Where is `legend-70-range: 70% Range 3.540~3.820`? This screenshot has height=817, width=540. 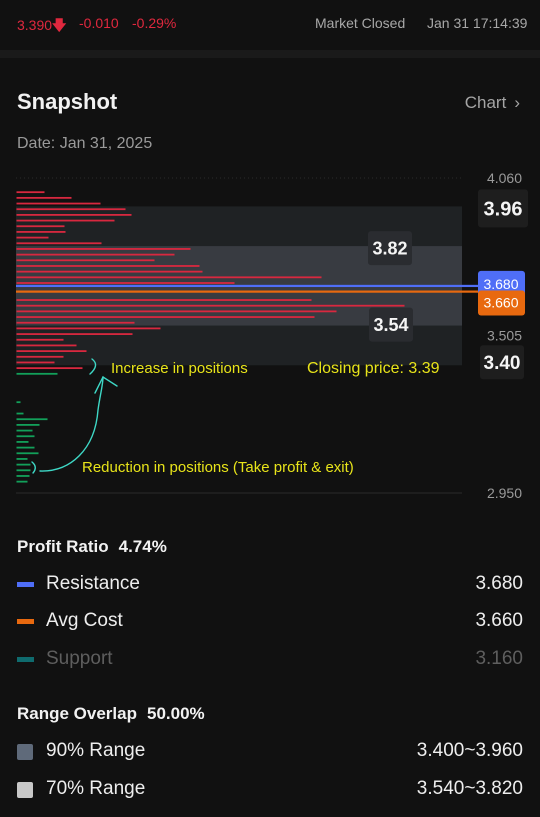
legend-70-range: 70% Range 3.540~3.820 is located at coordinates (270, 790).